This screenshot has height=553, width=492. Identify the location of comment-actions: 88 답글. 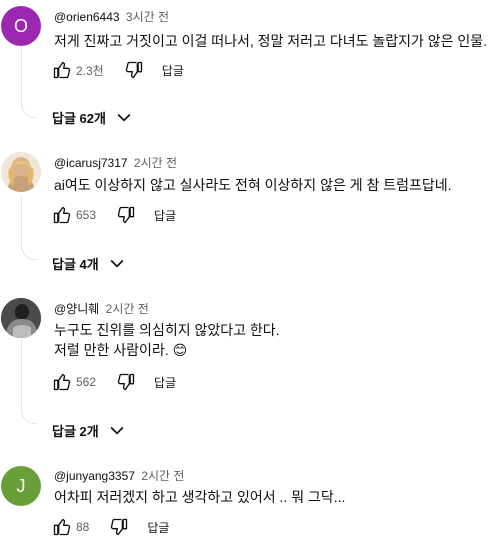
(109, 527).